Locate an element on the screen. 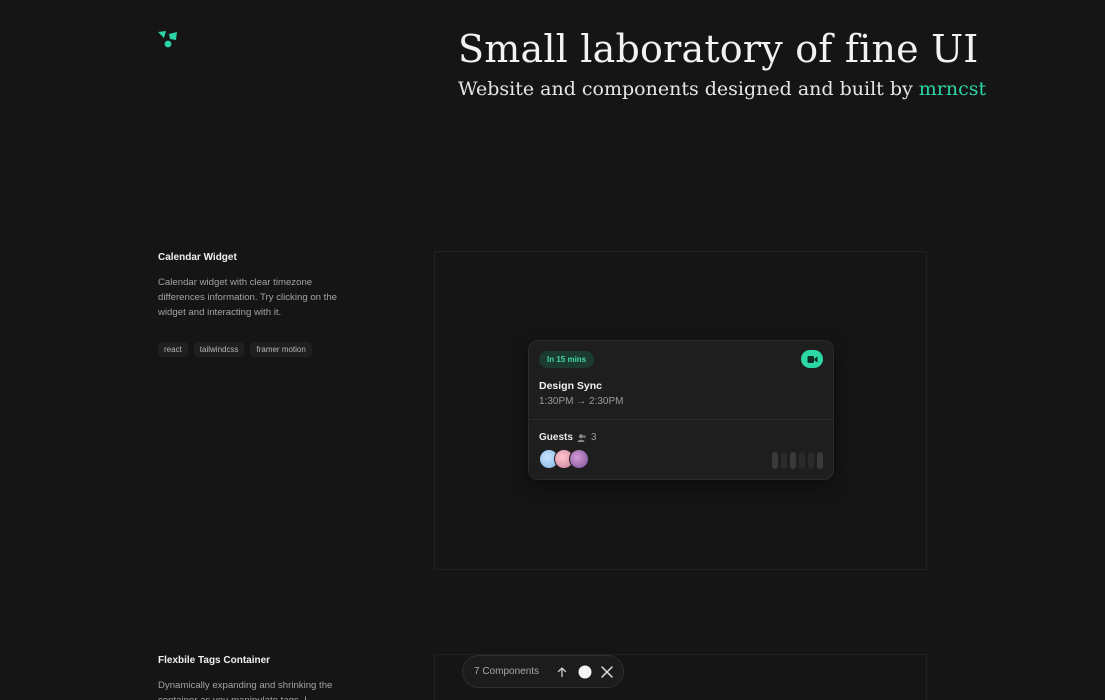 The width and height of the screenshot is (1105, 700). section-title: Flexbile Tags Container is located at coordinates (214, 660).